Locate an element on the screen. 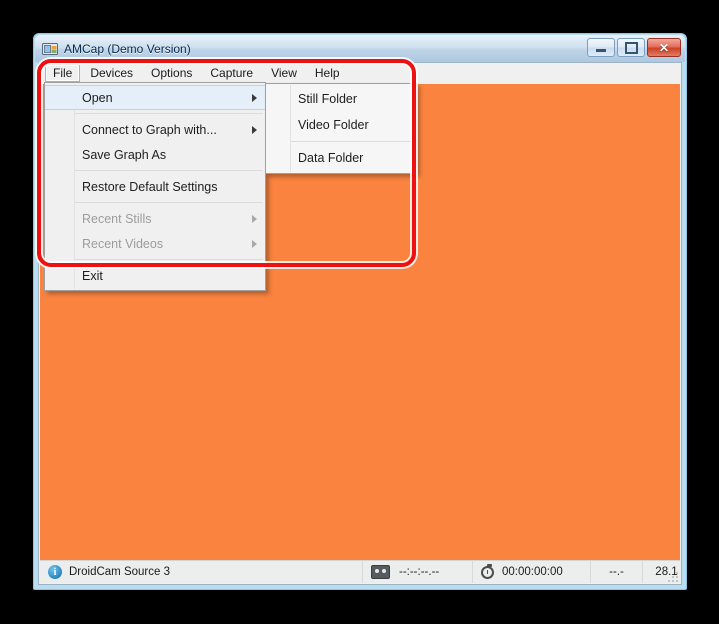 Image resolution: width=719 pixels, height=624 pixels. file-menu-item-open: Open is located at coordinates (155, 97).